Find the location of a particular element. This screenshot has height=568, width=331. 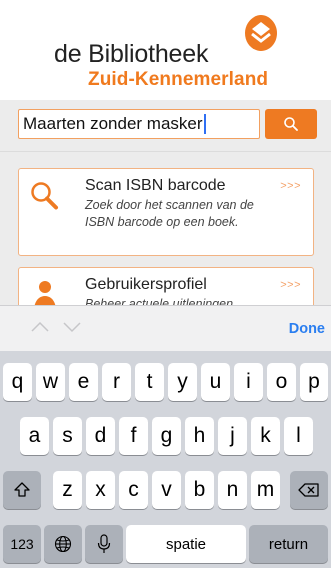

key-l: l is located at coordinates (298, 436).